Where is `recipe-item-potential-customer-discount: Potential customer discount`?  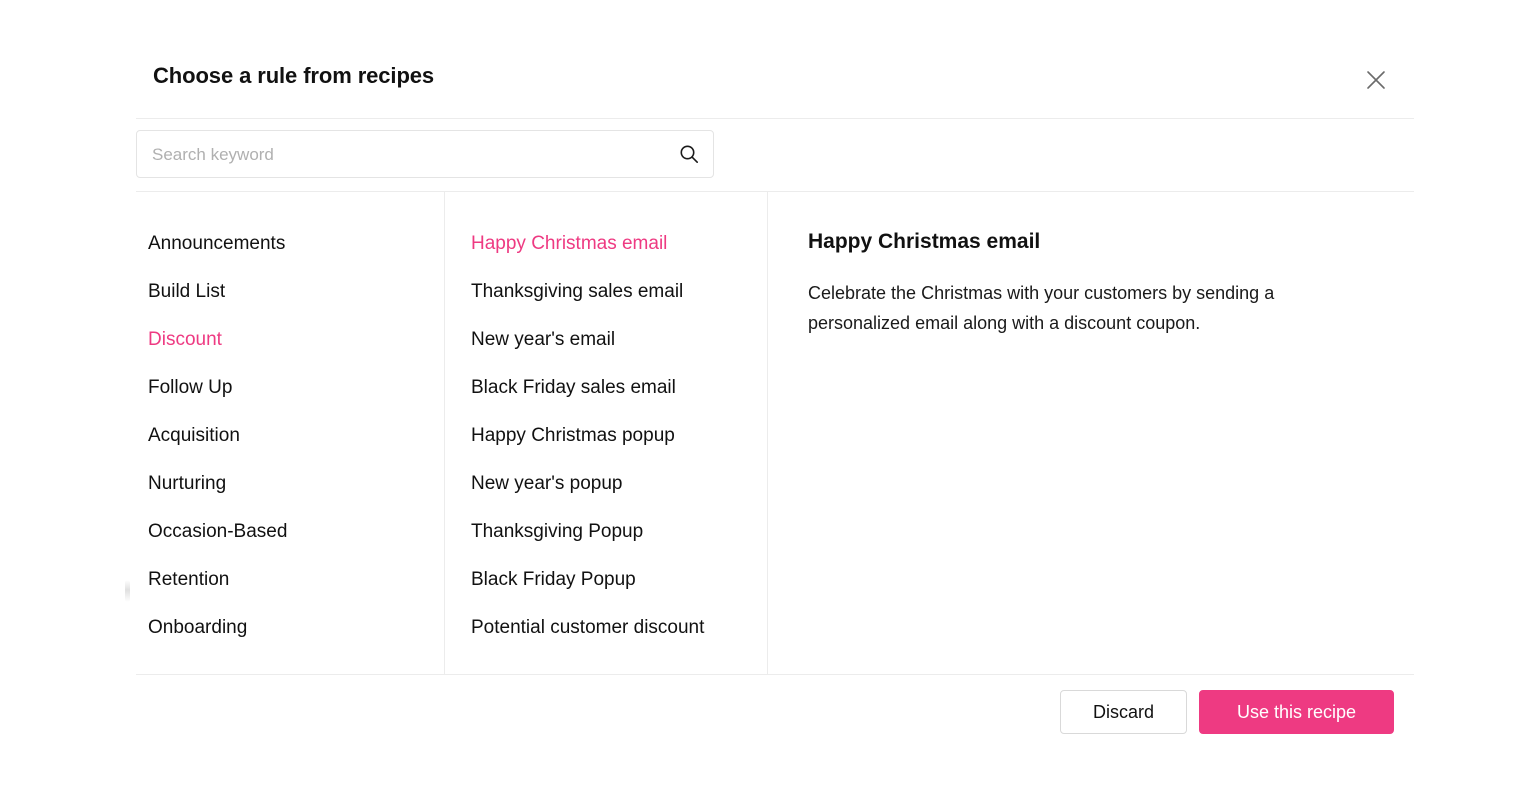
recipe-item-potential-customer-discount: Potential customer discount is located at coordinates (606, 628).